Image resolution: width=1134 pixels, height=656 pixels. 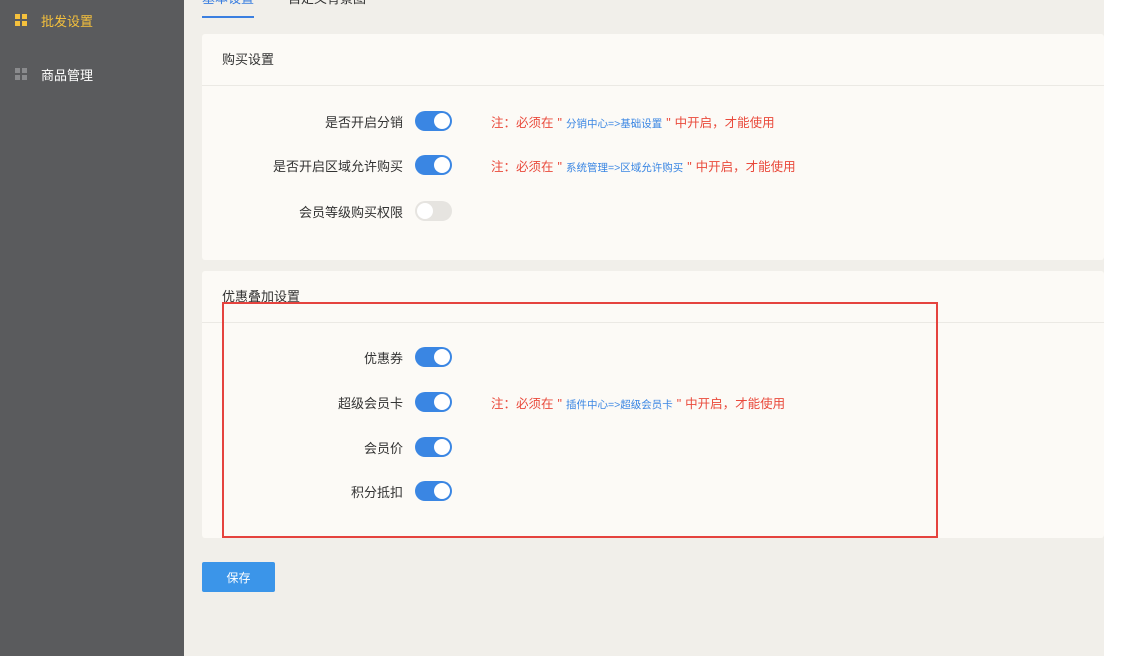 I want to click on tab-bar: 基本设置 自定义背景图, so click(x=284, y=9).